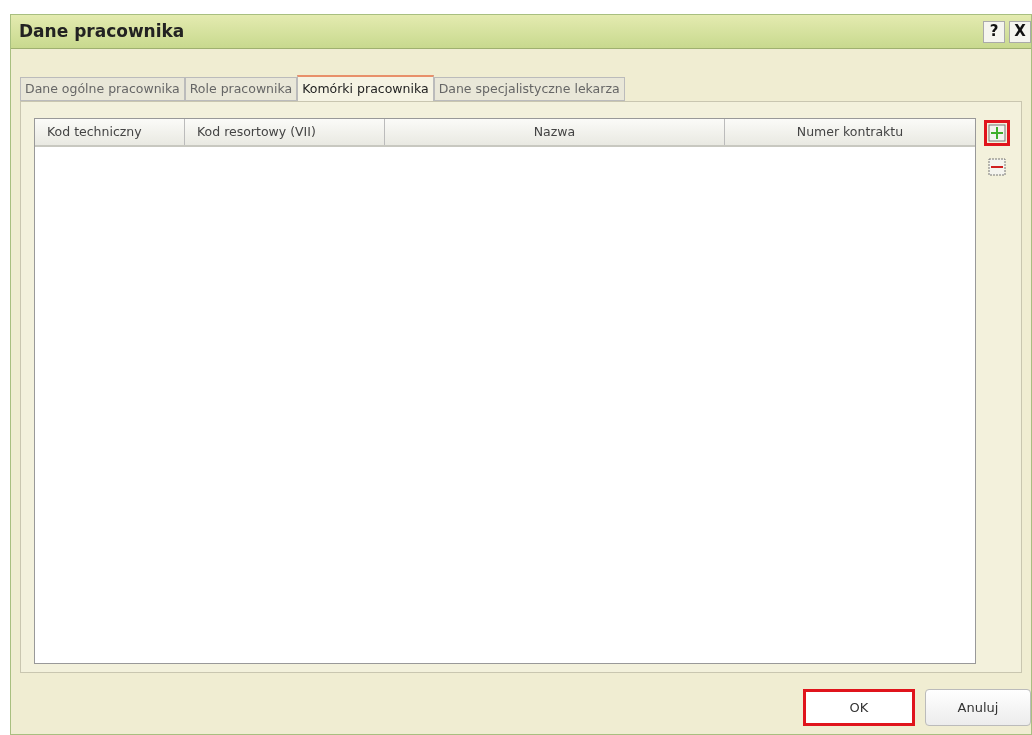 The image size is (1032, 735). Describe the element at coordinates (555, 132) in the screenshot. I see `column-header: Nazwa` at that location.